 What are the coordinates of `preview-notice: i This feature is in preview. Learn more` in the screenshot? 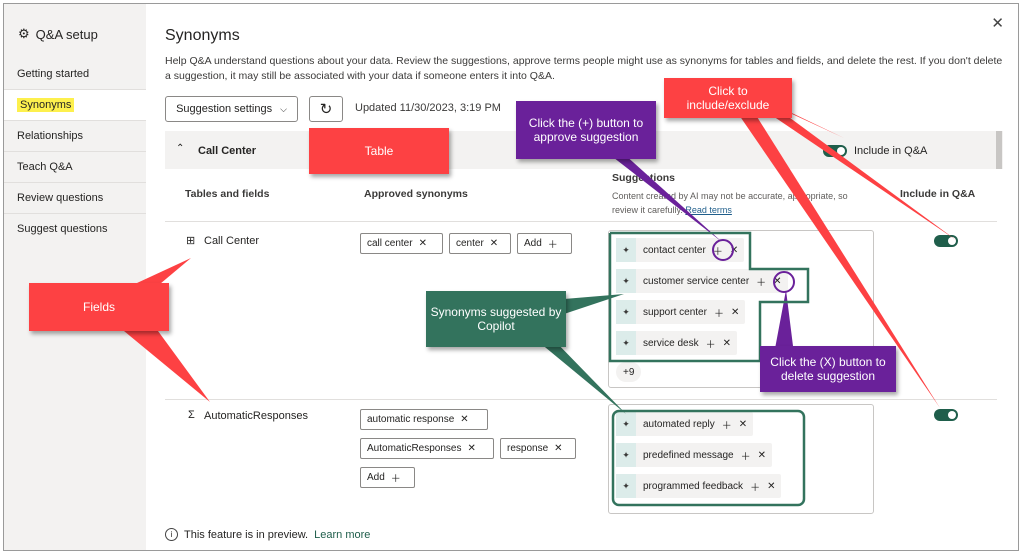 It's located at (267, 534).